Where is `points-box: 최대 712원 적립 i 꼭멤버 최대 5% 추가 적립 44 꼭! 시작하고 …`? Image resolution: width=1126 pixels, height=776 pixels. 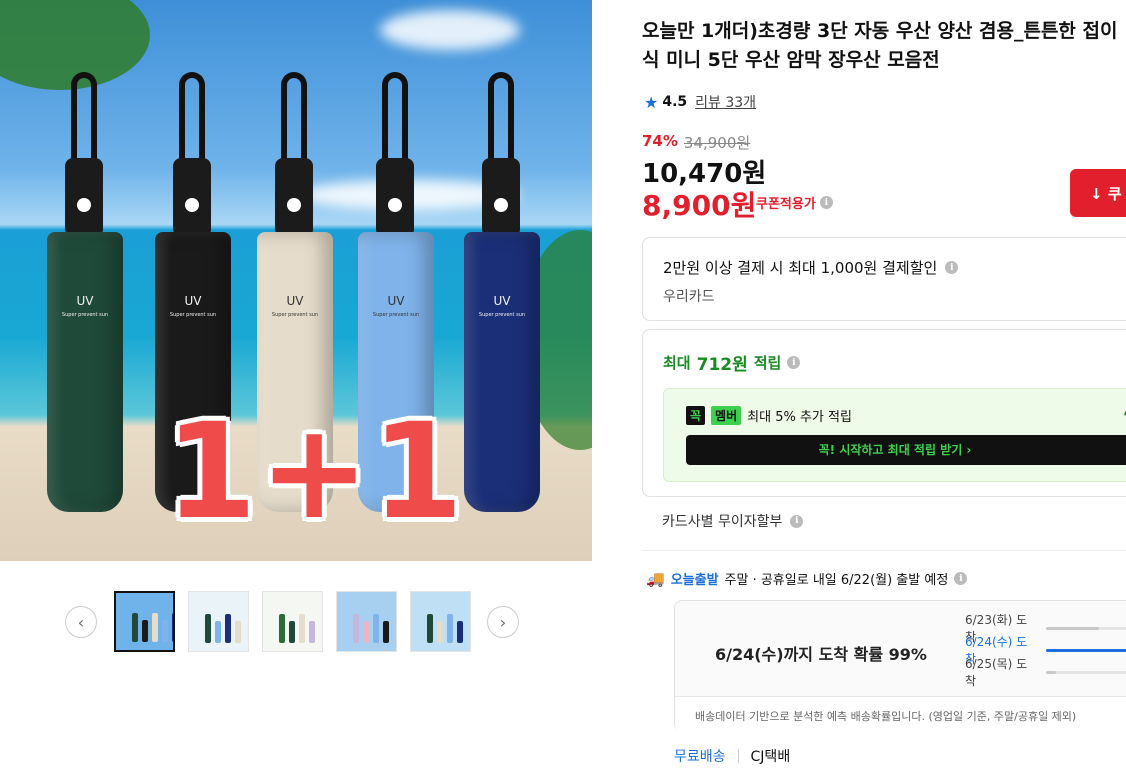
points-box: 최대 712원 적립 i 꼭멤버 최대 5% 추가 적립 44 꼭! 시작하고 … is located at coordinates (884, 413).